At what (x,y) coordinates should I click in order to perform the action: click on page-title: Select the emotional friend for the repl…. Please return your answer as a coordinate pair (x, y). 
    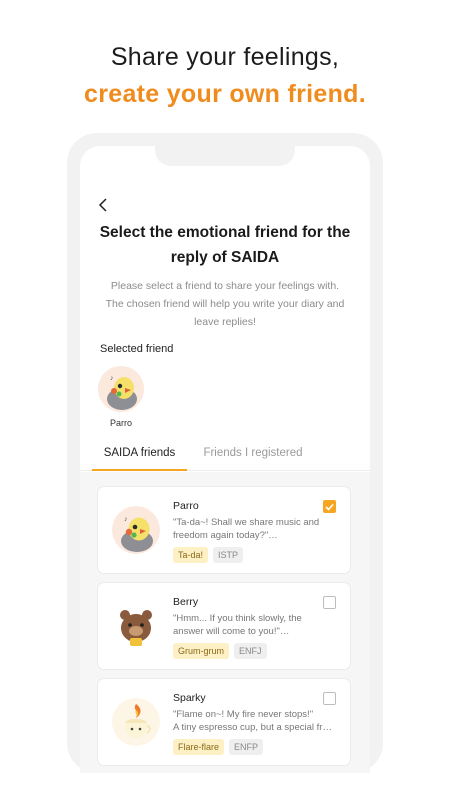
    Looking at the image, I should click on (225, 245).